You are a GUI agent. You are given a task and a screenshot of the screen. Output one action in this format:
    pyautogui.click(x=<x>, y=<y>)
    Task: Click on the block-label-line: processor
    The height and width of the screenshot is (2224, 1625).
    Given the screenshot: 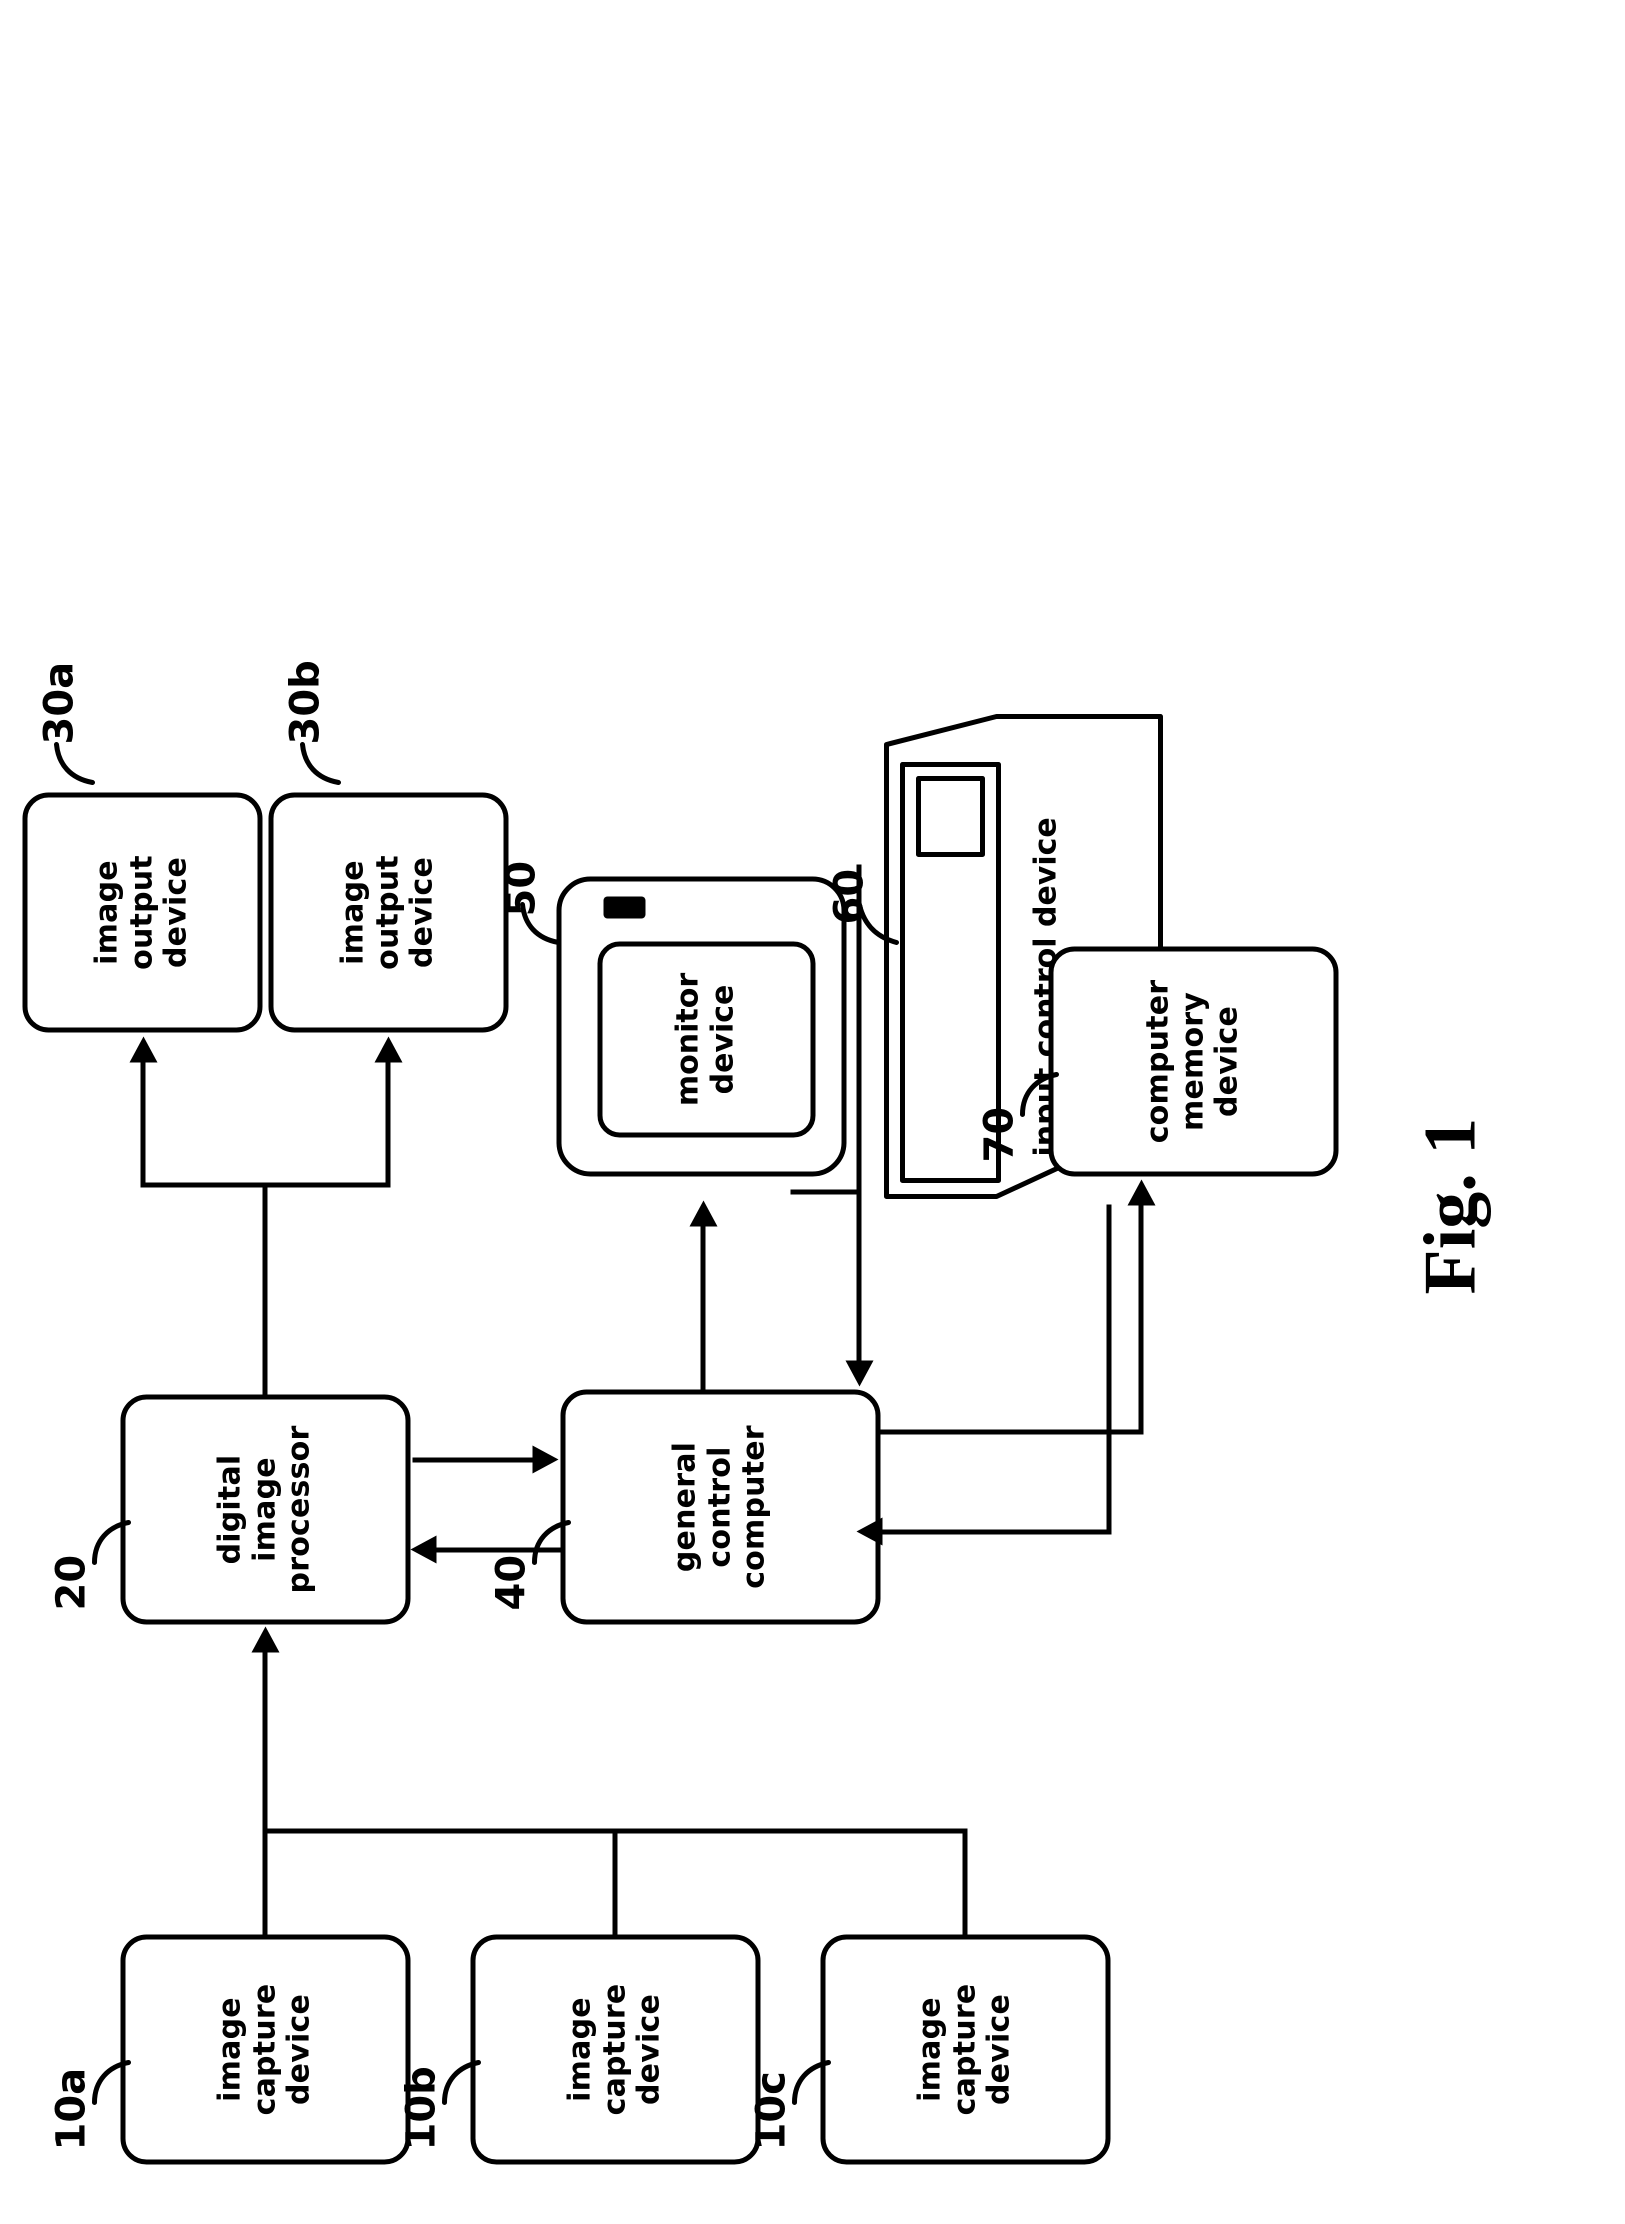 What is the action you would take?
    pyautogui.click(x=299, y=1509)
    